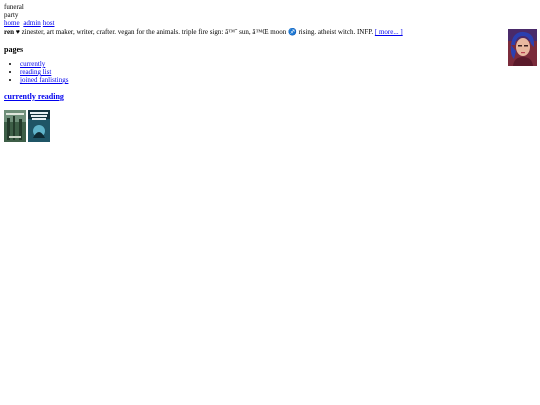 This screenshot has width=540, height=405. I want to click on site-title-line1: funeral, so click(14, 7).